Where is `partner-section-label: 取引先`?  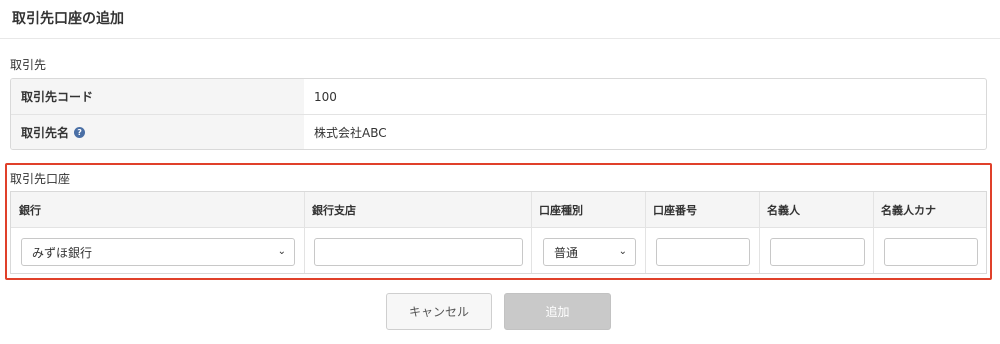 partner-section-label: 取引先 is located at coordinates (28, 65).